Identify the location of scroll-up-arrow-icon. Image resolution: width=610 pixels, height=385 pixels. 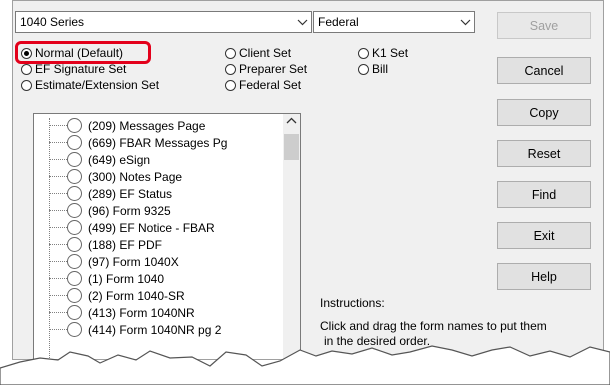
(291, 121).